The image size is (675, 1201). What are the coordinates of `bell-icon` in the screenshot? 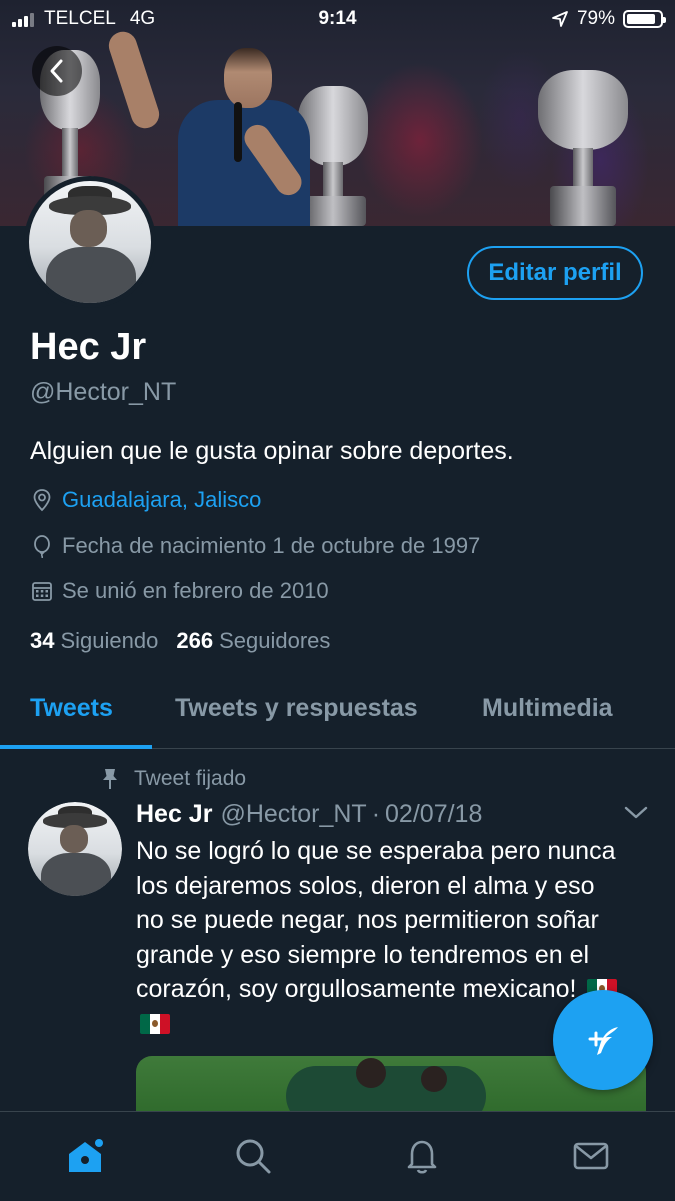 It's located at (422, 1157).